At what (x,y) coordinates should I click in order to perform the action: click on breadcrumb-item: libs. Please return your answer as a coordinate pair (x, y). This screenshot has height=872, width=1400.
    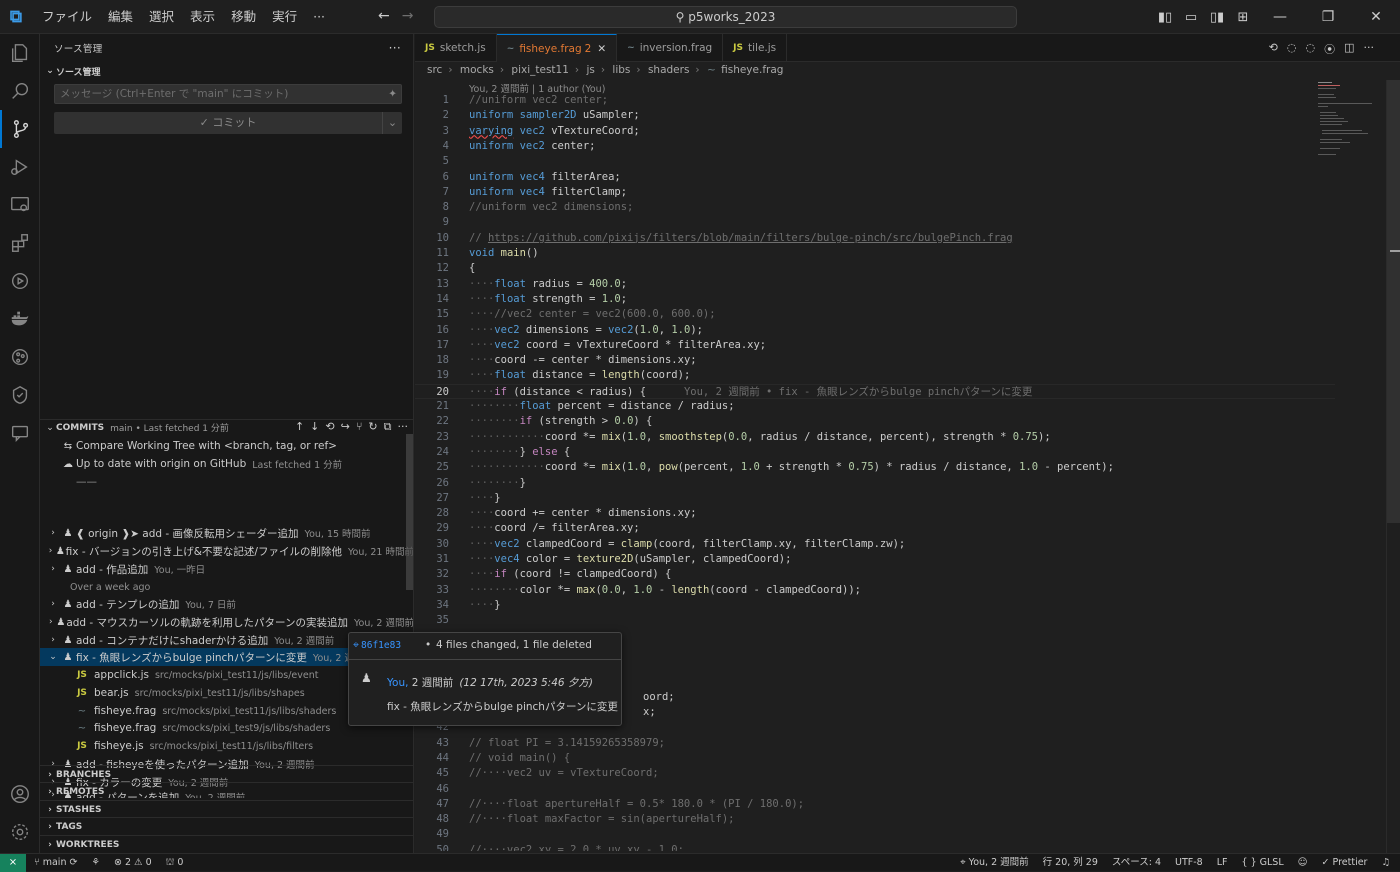
    Looking at the image, I should click on (621, 70).